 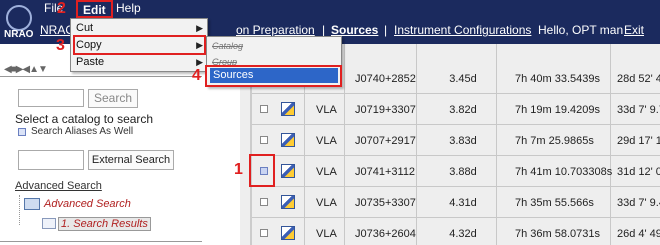 What do you see at coordinates (51, 160) in the screenshot?
I see `external-search-input` at bounding box center [51, 160].